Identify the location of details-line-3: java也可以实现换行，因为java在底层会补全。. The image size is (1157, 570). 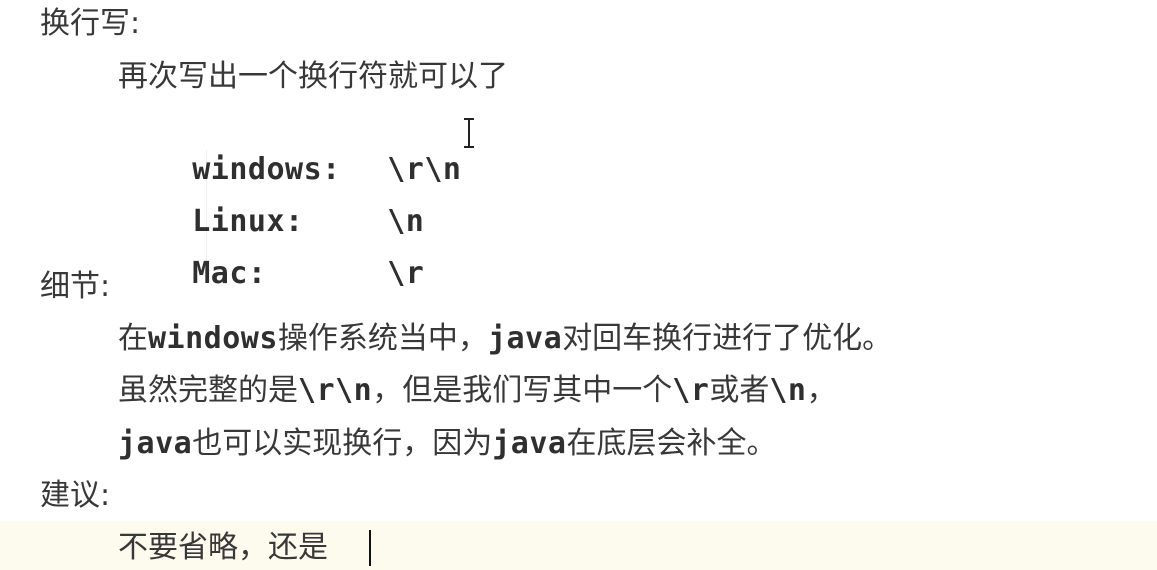
(447, 444).